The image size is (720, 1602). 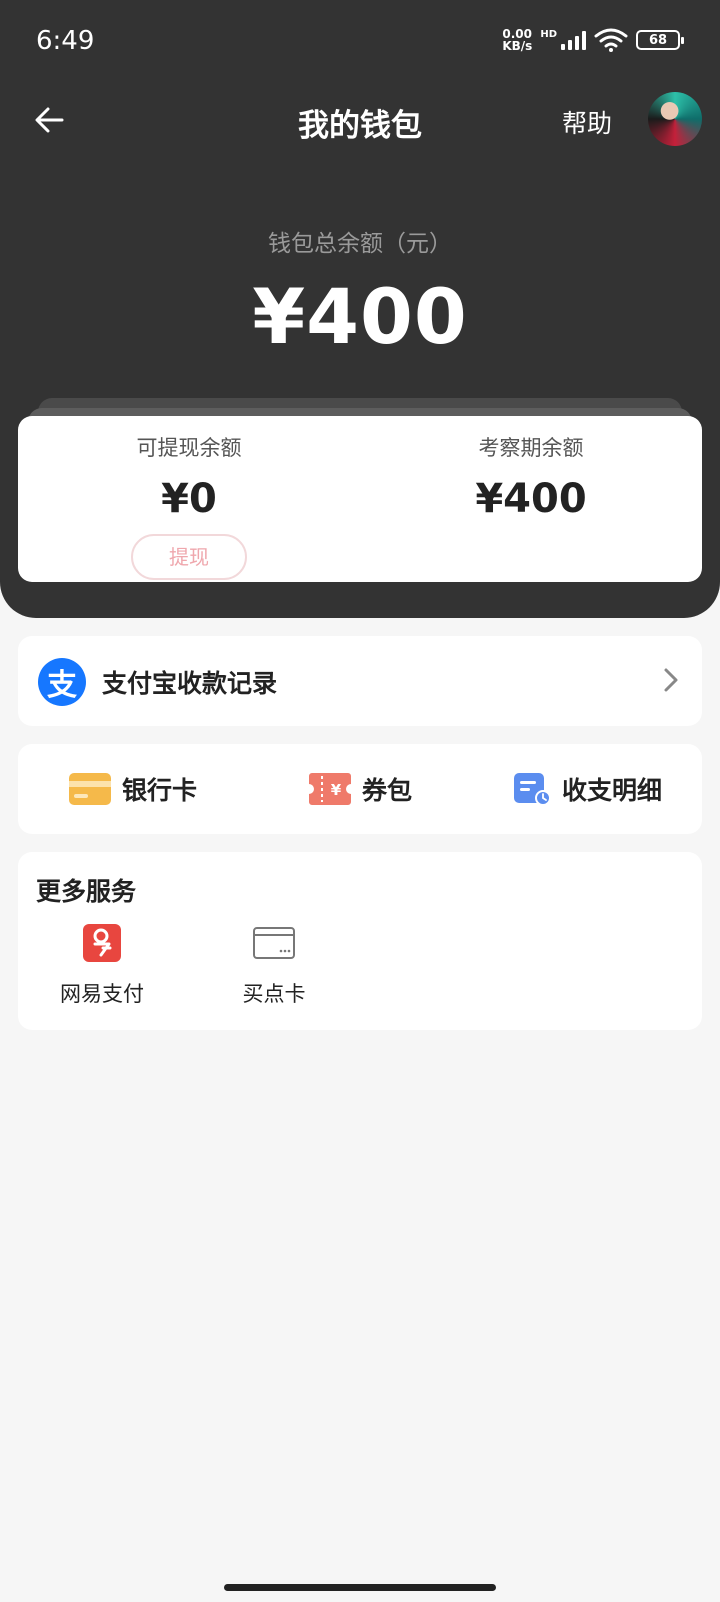 What do you see at coordinates (190, 683) in the screenshot?
I see `alipay-records-label: 支付宝收款记录` at bounding box center [190, 683].